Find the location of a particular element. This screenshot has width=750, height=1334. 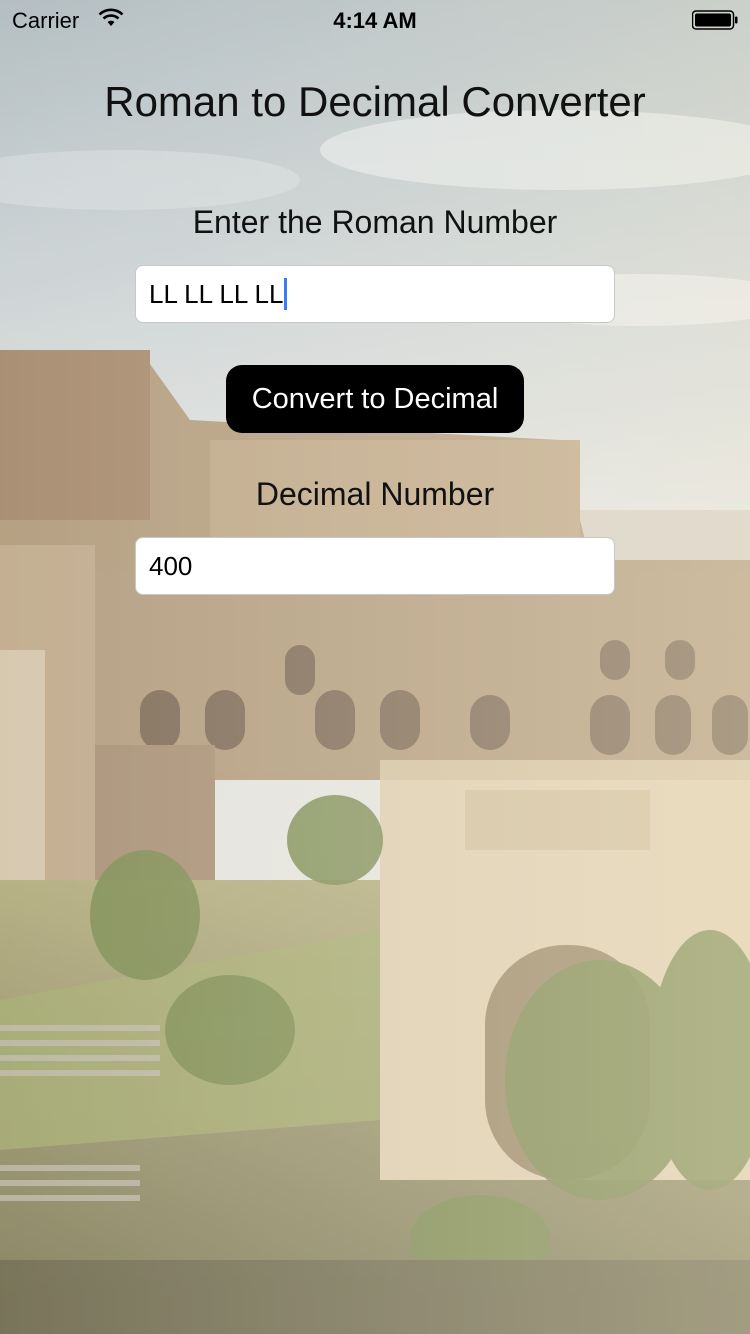

page-title: Roman to Decimal Converter is located at coordinates (375, 101).